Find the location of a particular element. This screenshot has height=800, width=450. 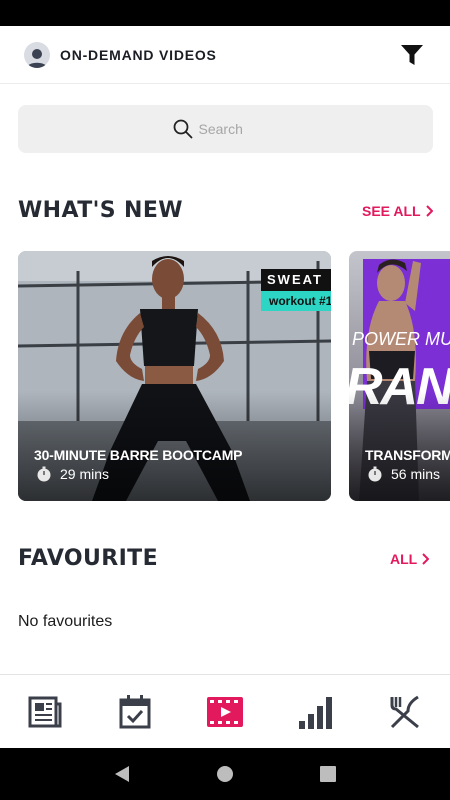

search-bar is located at coordinates (225, 129).